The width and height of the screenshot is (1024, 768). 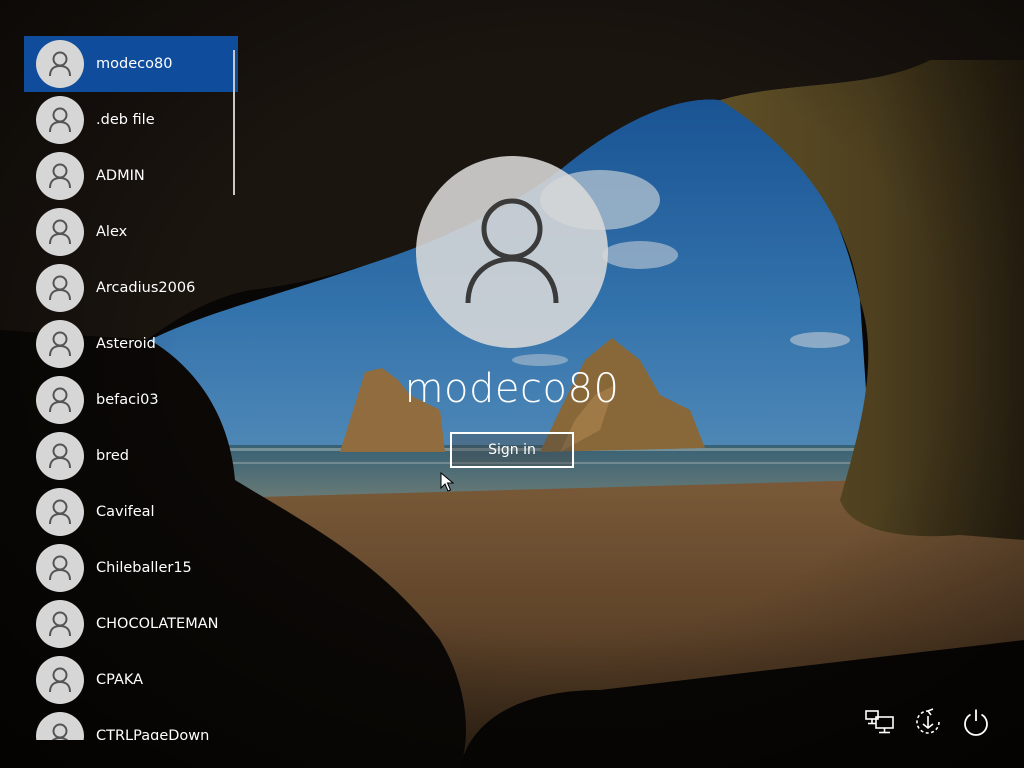 What do you see at coordinates (144, 568) in the screenshot?
I see `user-name-label: Chileballer15` at bounding box center [144, 568].